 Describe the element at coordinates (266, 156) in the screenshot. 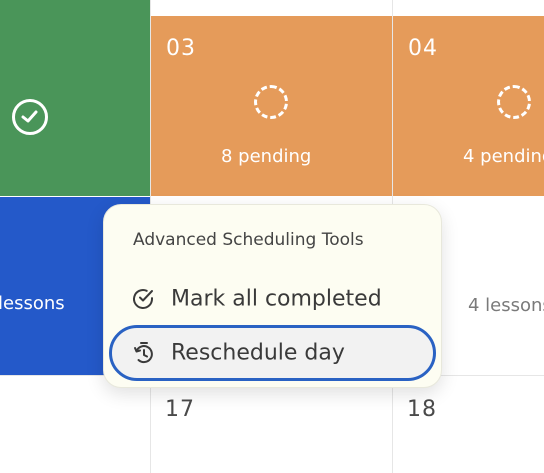

I see `pending-count: 8 pending` at that location.